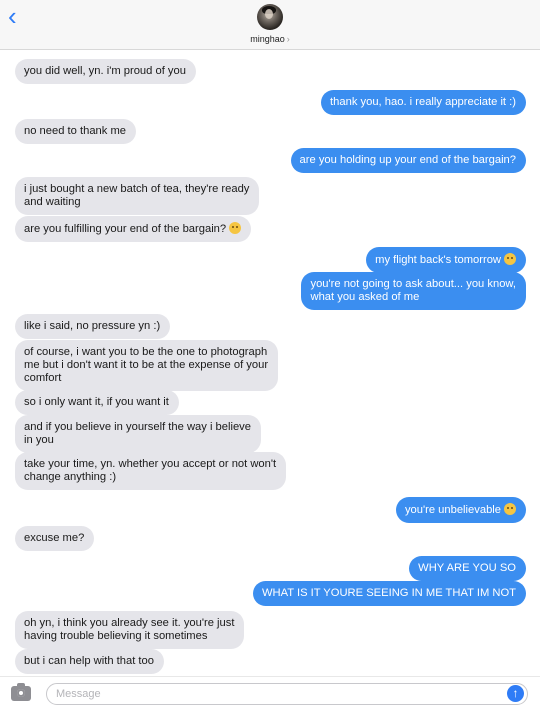 Image resolution: width=540 pixels, height=708 pixels. Describe the element at coordinates (365, 297) in the screenshot. I see `message-text: what you asked of me` at that location.